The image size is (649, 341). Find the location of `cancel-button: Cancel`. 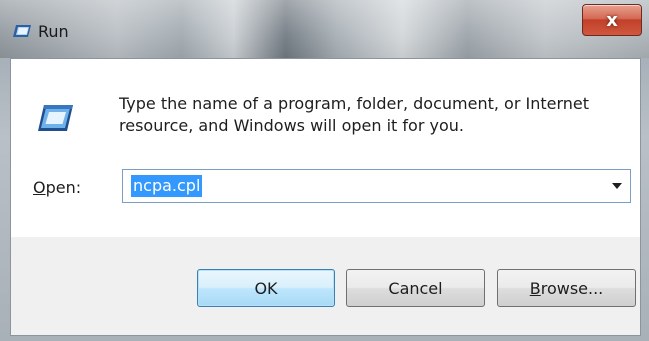

cancel-button: Cancel is located at coordinates (415, 288).